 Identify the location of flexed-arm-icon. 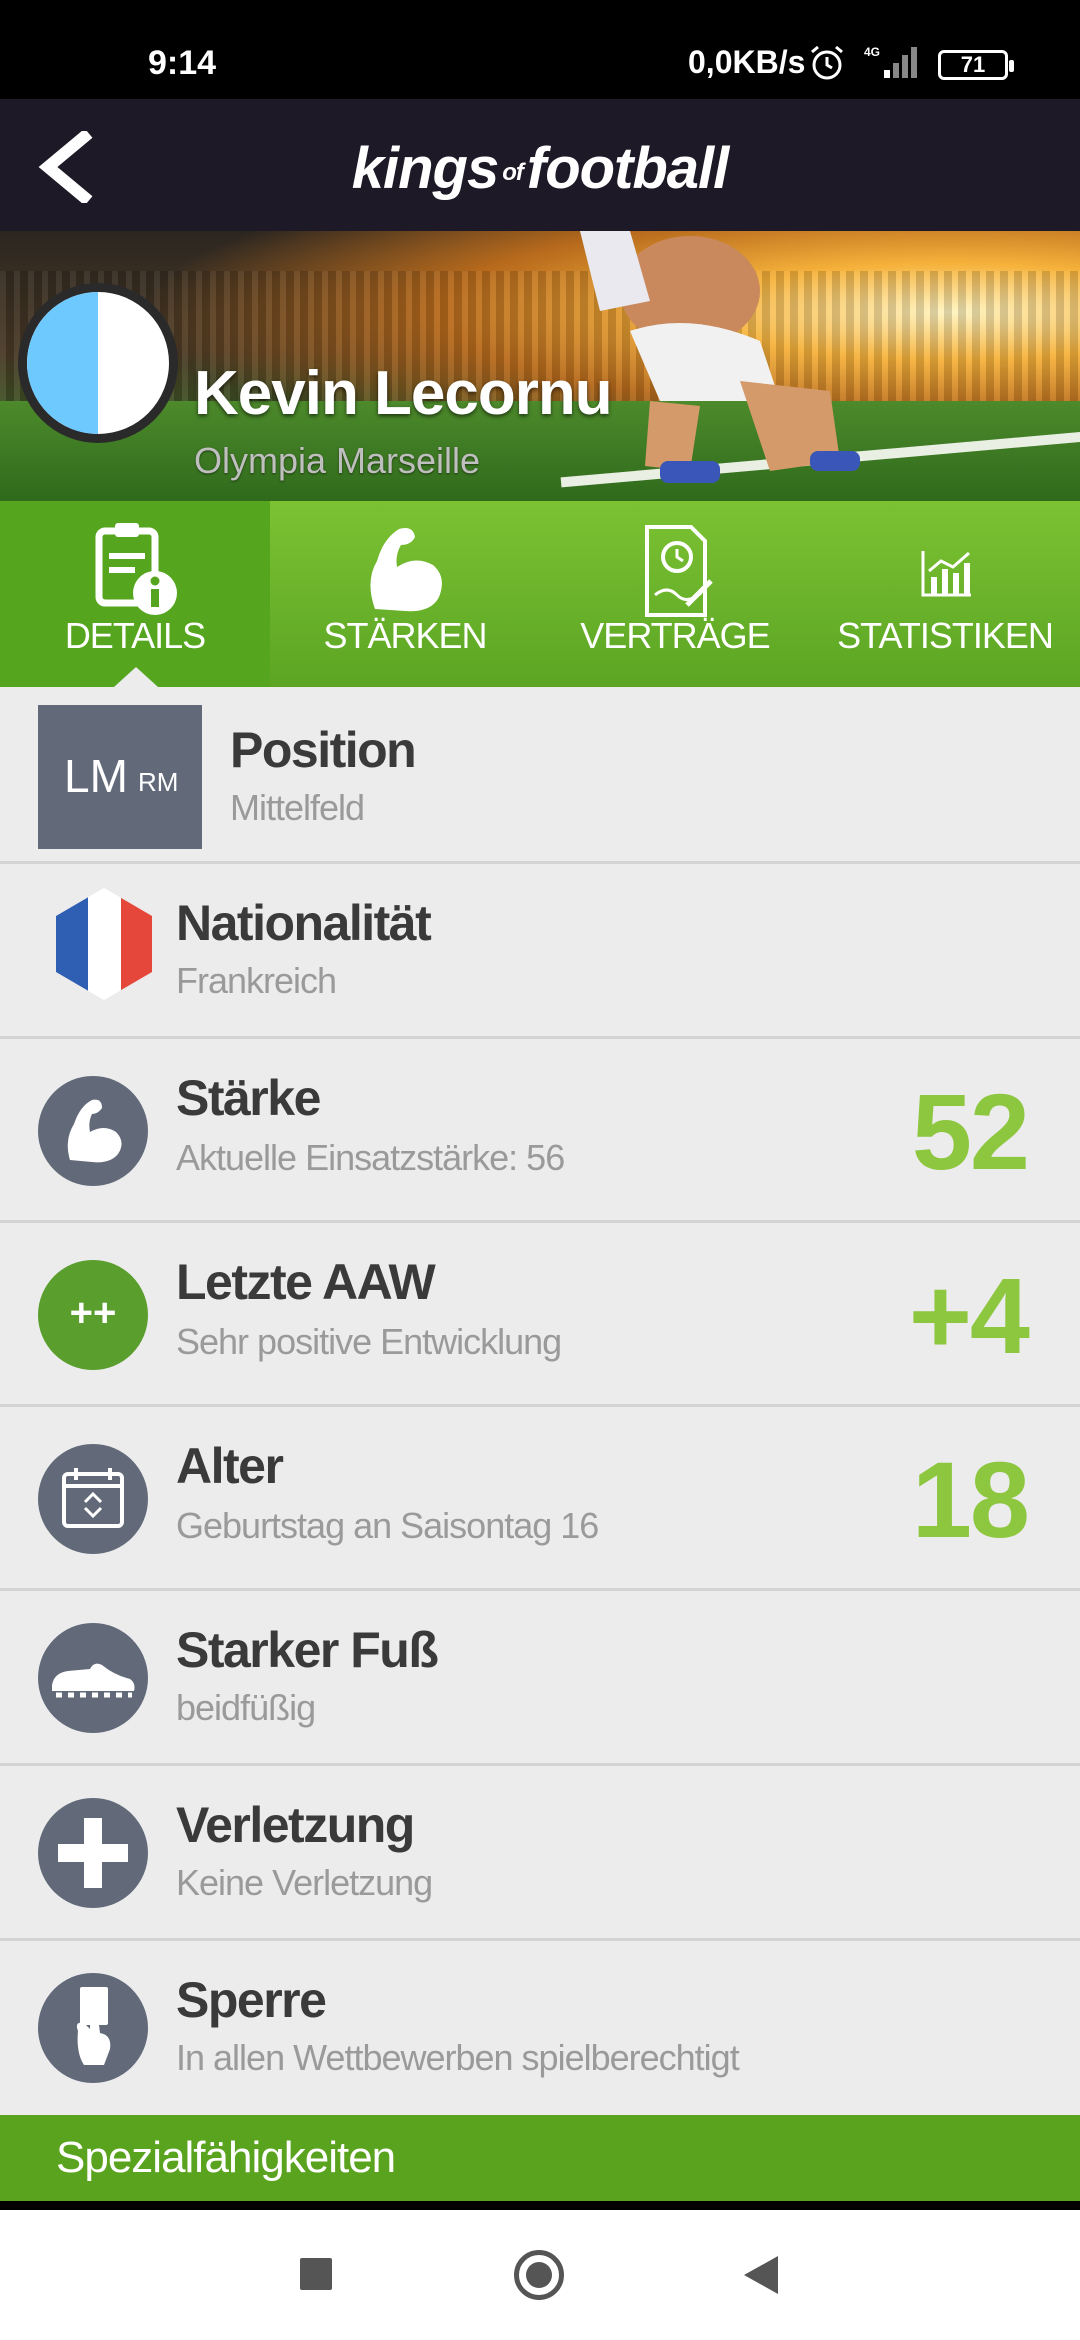
(406, 570).